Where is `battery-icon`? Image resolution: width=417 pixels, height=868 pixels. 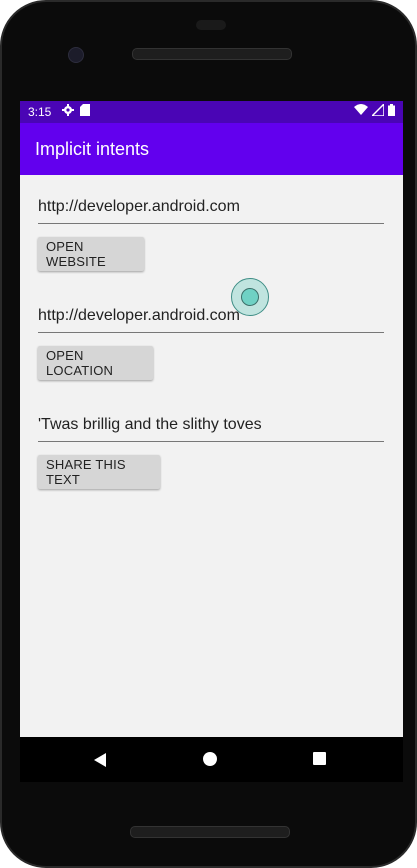 battery-icon is located at coordinates (391, 110).